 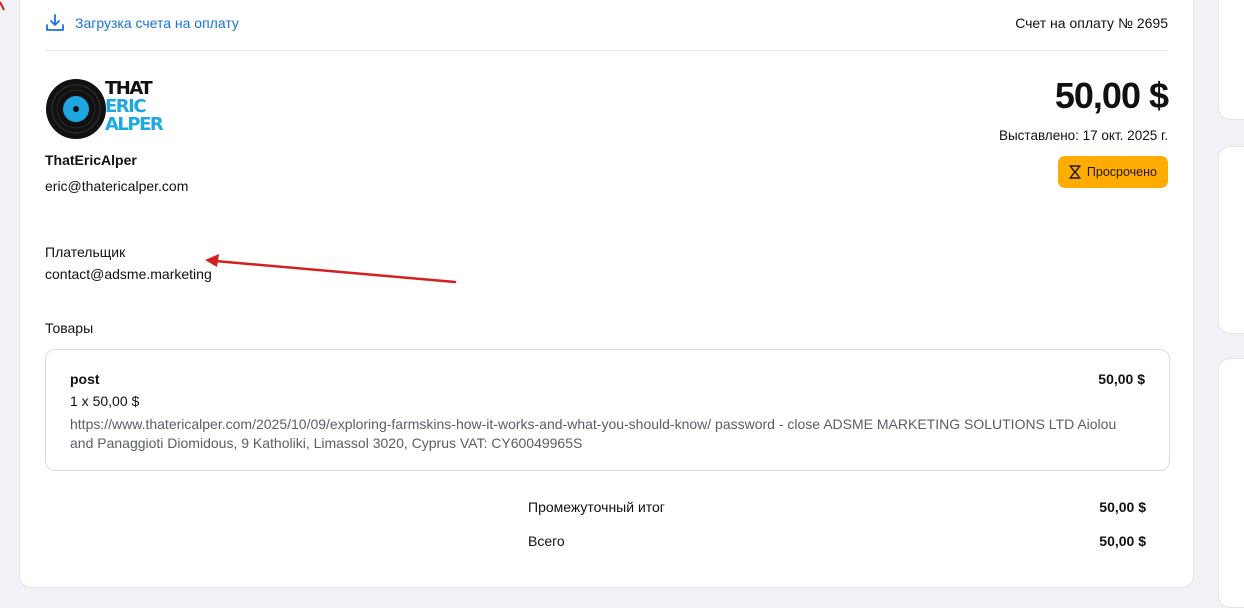 I want to click on goods-label: Товары, so click(x=69, y=328).